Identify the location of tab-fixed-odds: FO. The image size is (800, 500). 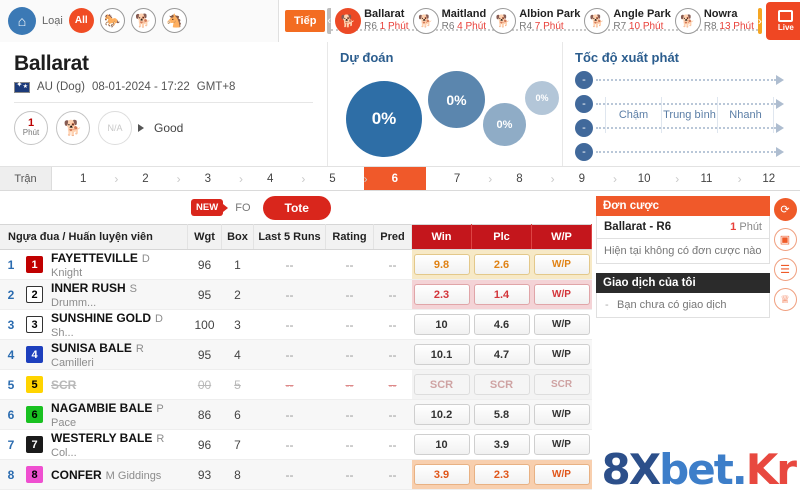
(242, 208).